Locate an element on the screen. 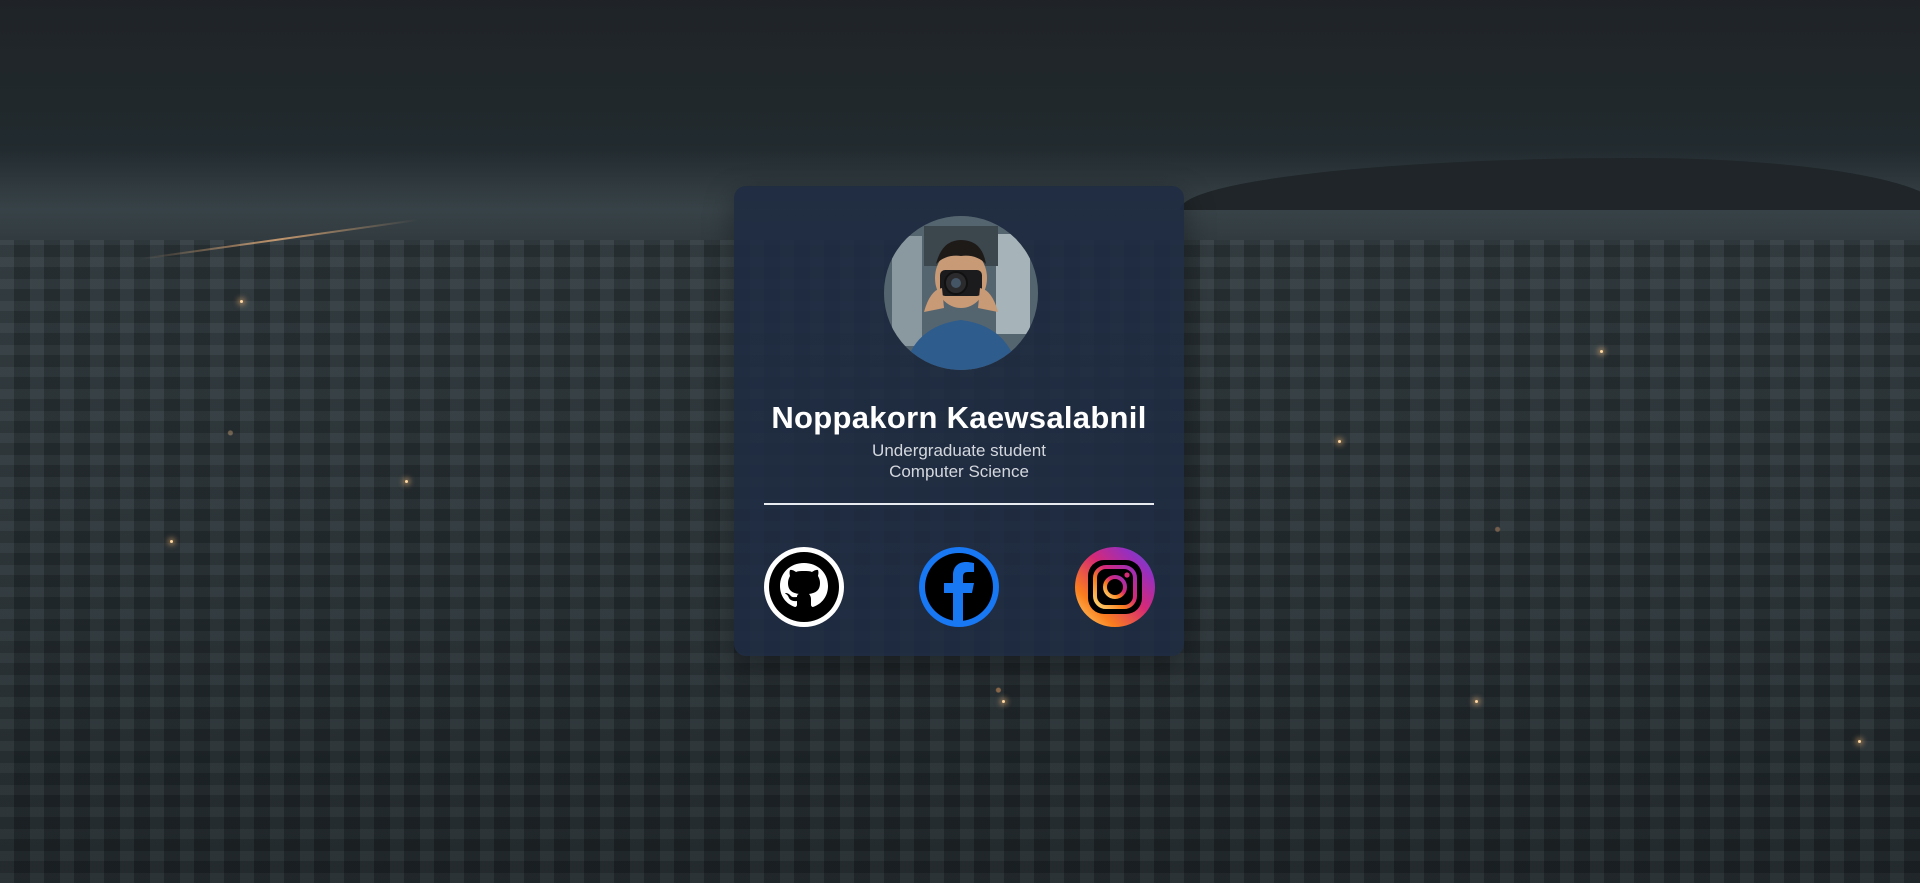 The height and width of the screenshot is (883, 1920). facebook-icon is located at coordinates (959, 587).